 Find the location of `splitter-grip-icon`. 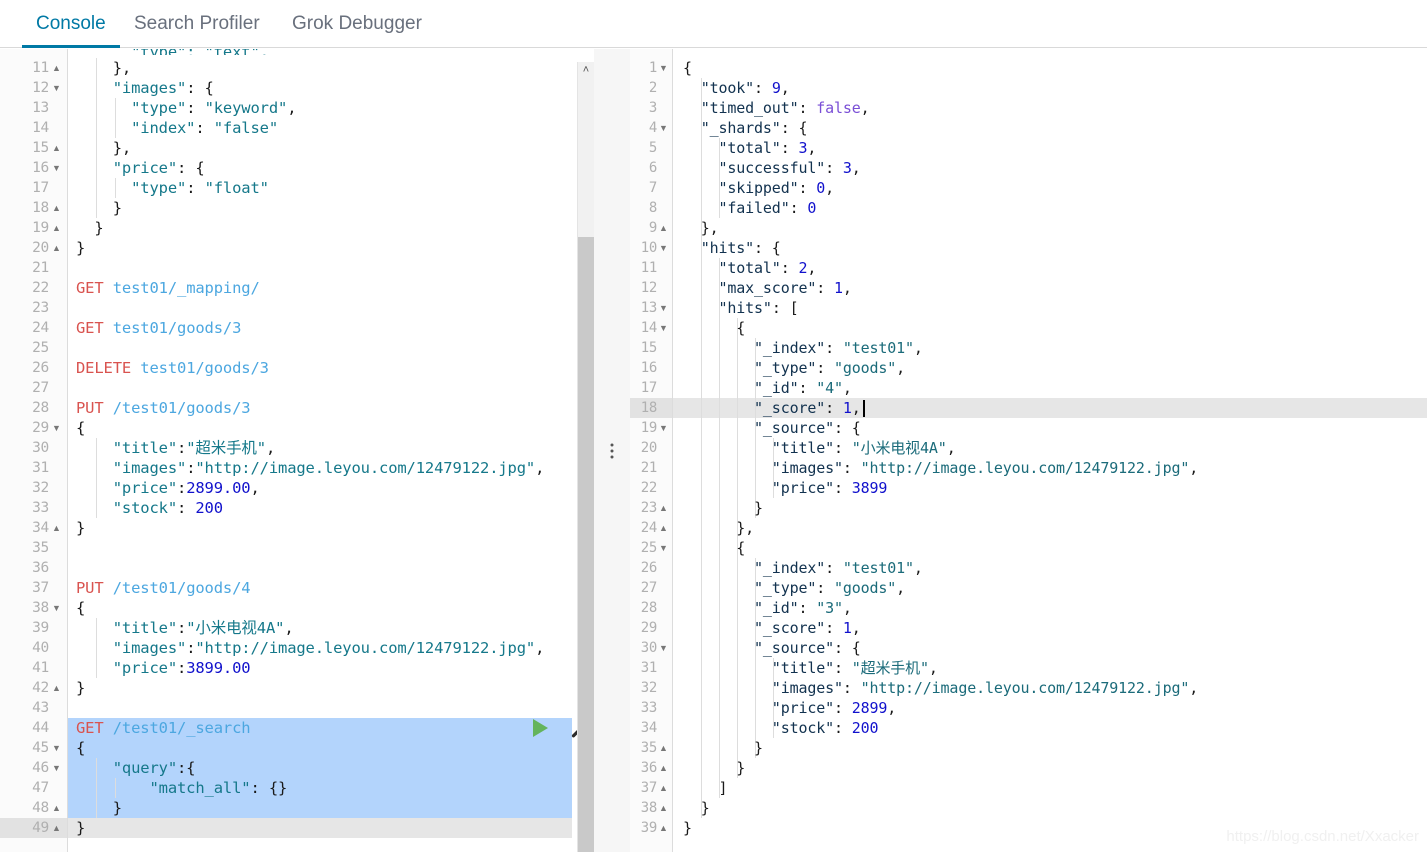

splitter-grip-icon is located at coordinates (612, 450).